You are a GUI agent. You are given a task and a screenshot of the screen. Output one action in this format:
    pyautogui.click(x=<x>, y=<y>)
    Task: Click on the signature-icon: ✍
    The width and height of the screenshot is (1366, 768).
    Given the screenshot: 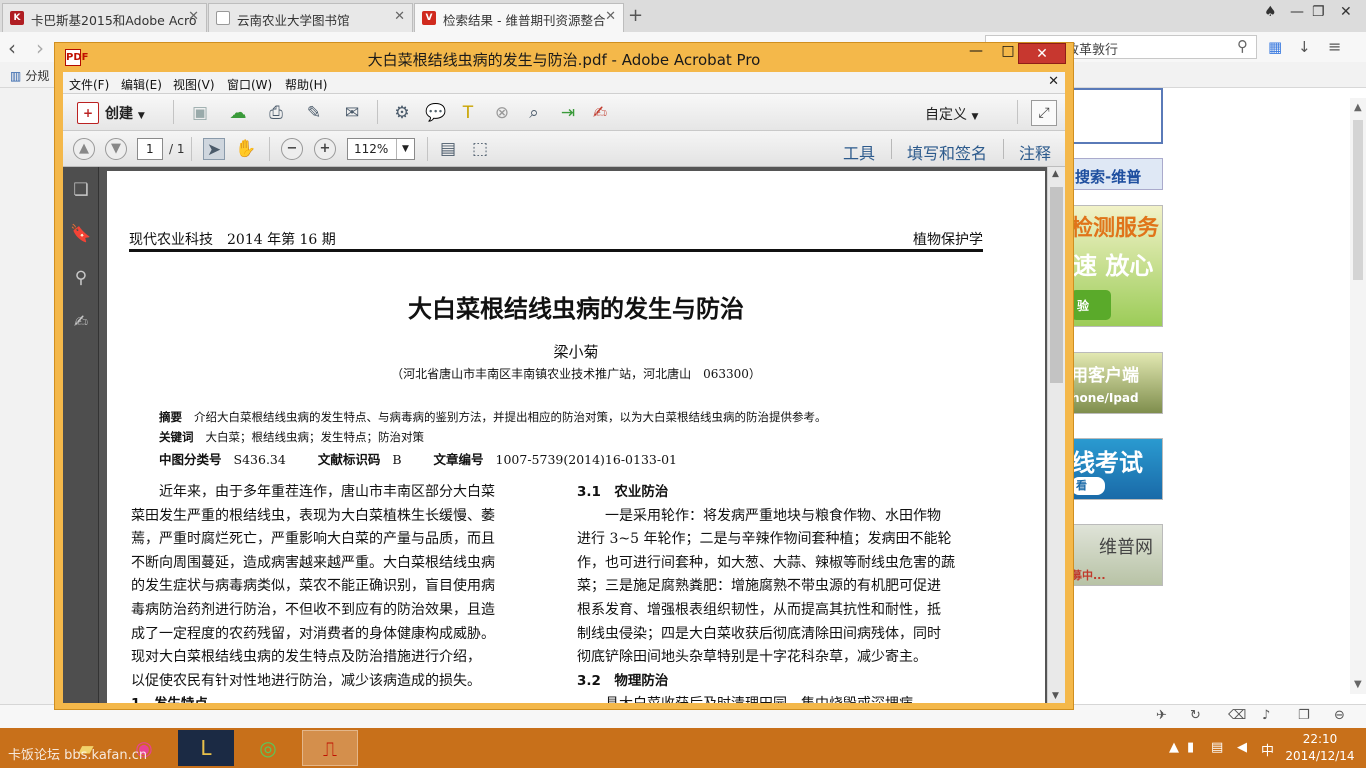 What is the action you would take?
    pyautogui.click(x=81, y=322)
    